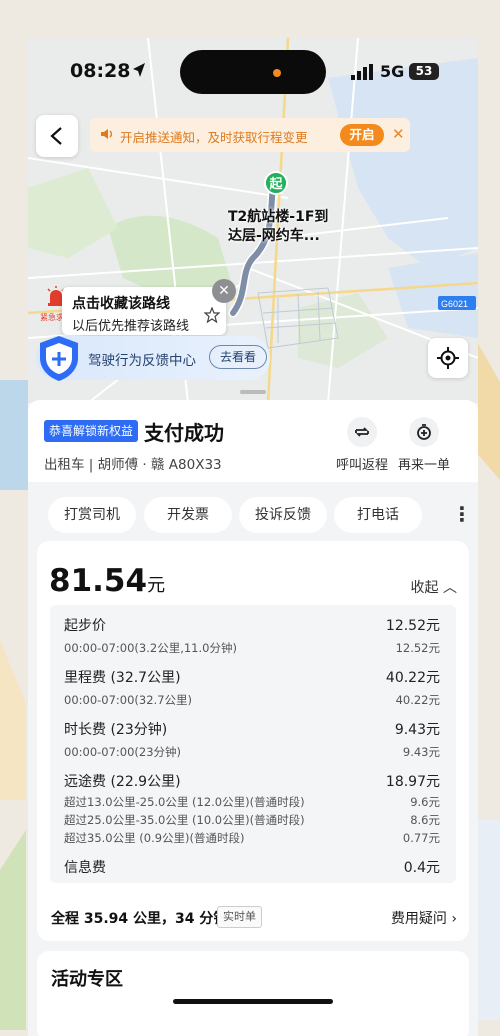 Image resolution: width=500 pixels, height=1036 pixels. Describe the element at coordinates (100, 71) in the screenshot. I see `status-time: 08:28` at that location.